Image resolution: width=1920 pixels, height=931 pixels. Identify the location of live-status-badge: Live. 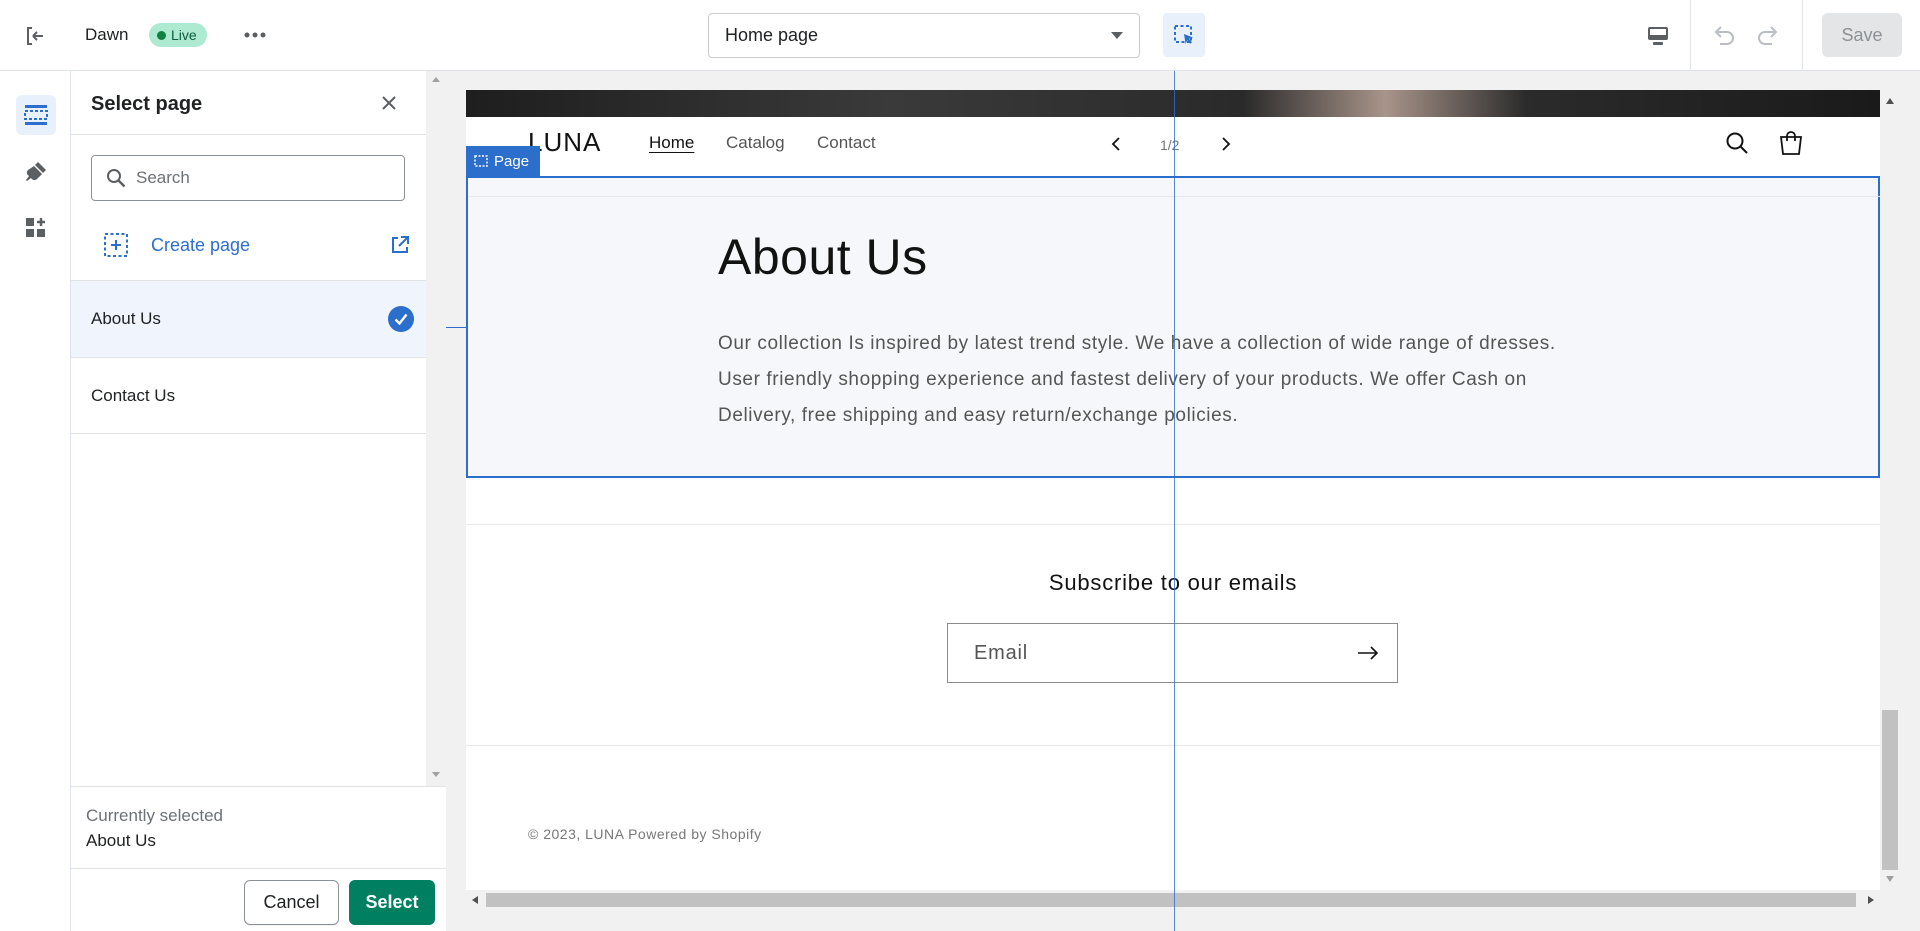
(178, 35).